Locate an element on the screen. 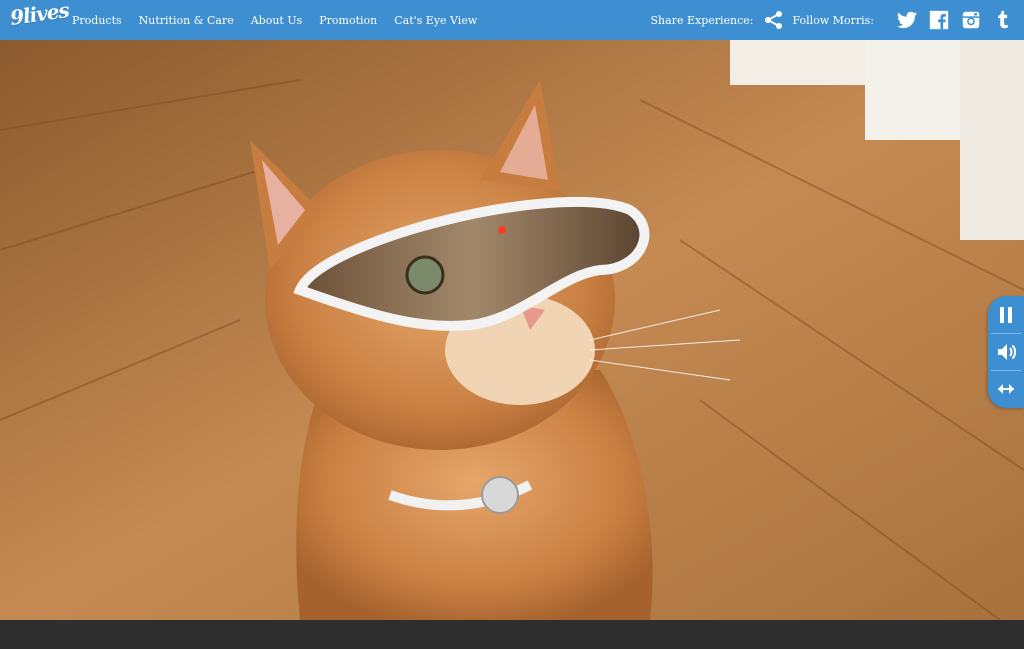 The image size is (1024, 649). nav-item-cats-eye-view: Cat's Eye View is located at coordinates (435, 20).